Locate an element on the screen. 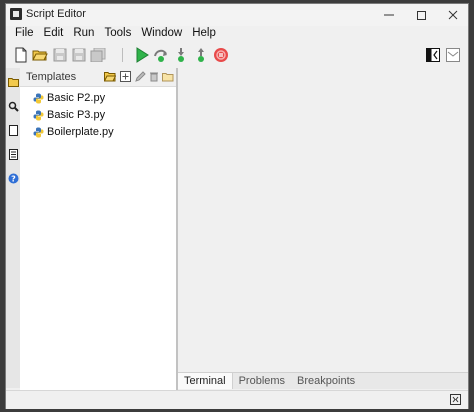 This screenshot has width=474, height=412. maximize-editor-icon is located at coordinates (453, 55).